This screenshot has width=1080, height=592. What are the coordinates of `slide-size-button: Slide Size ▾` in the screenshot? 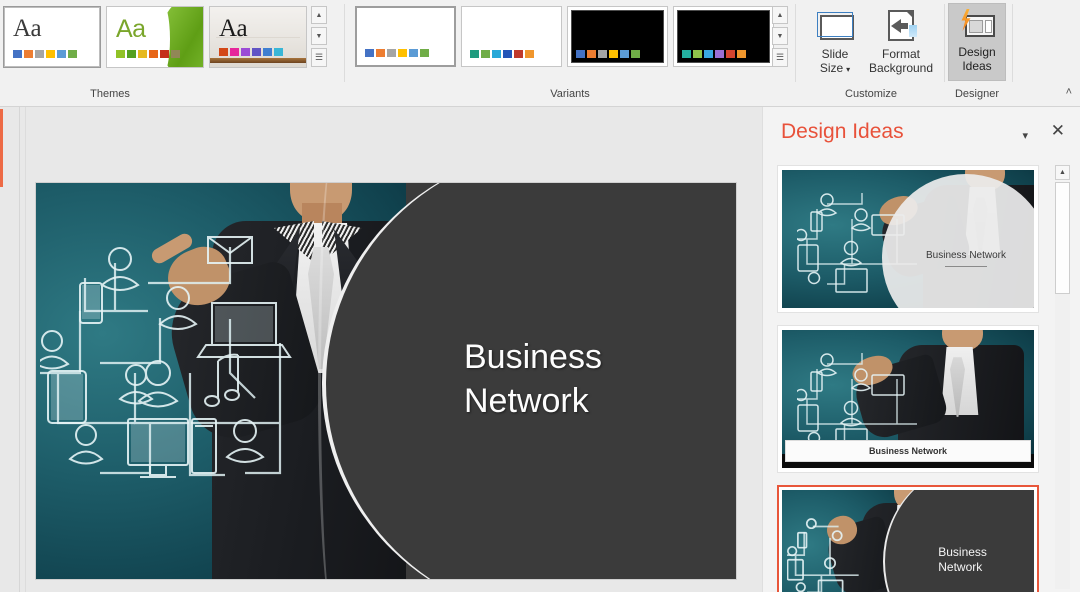 It's located at (835, 42).